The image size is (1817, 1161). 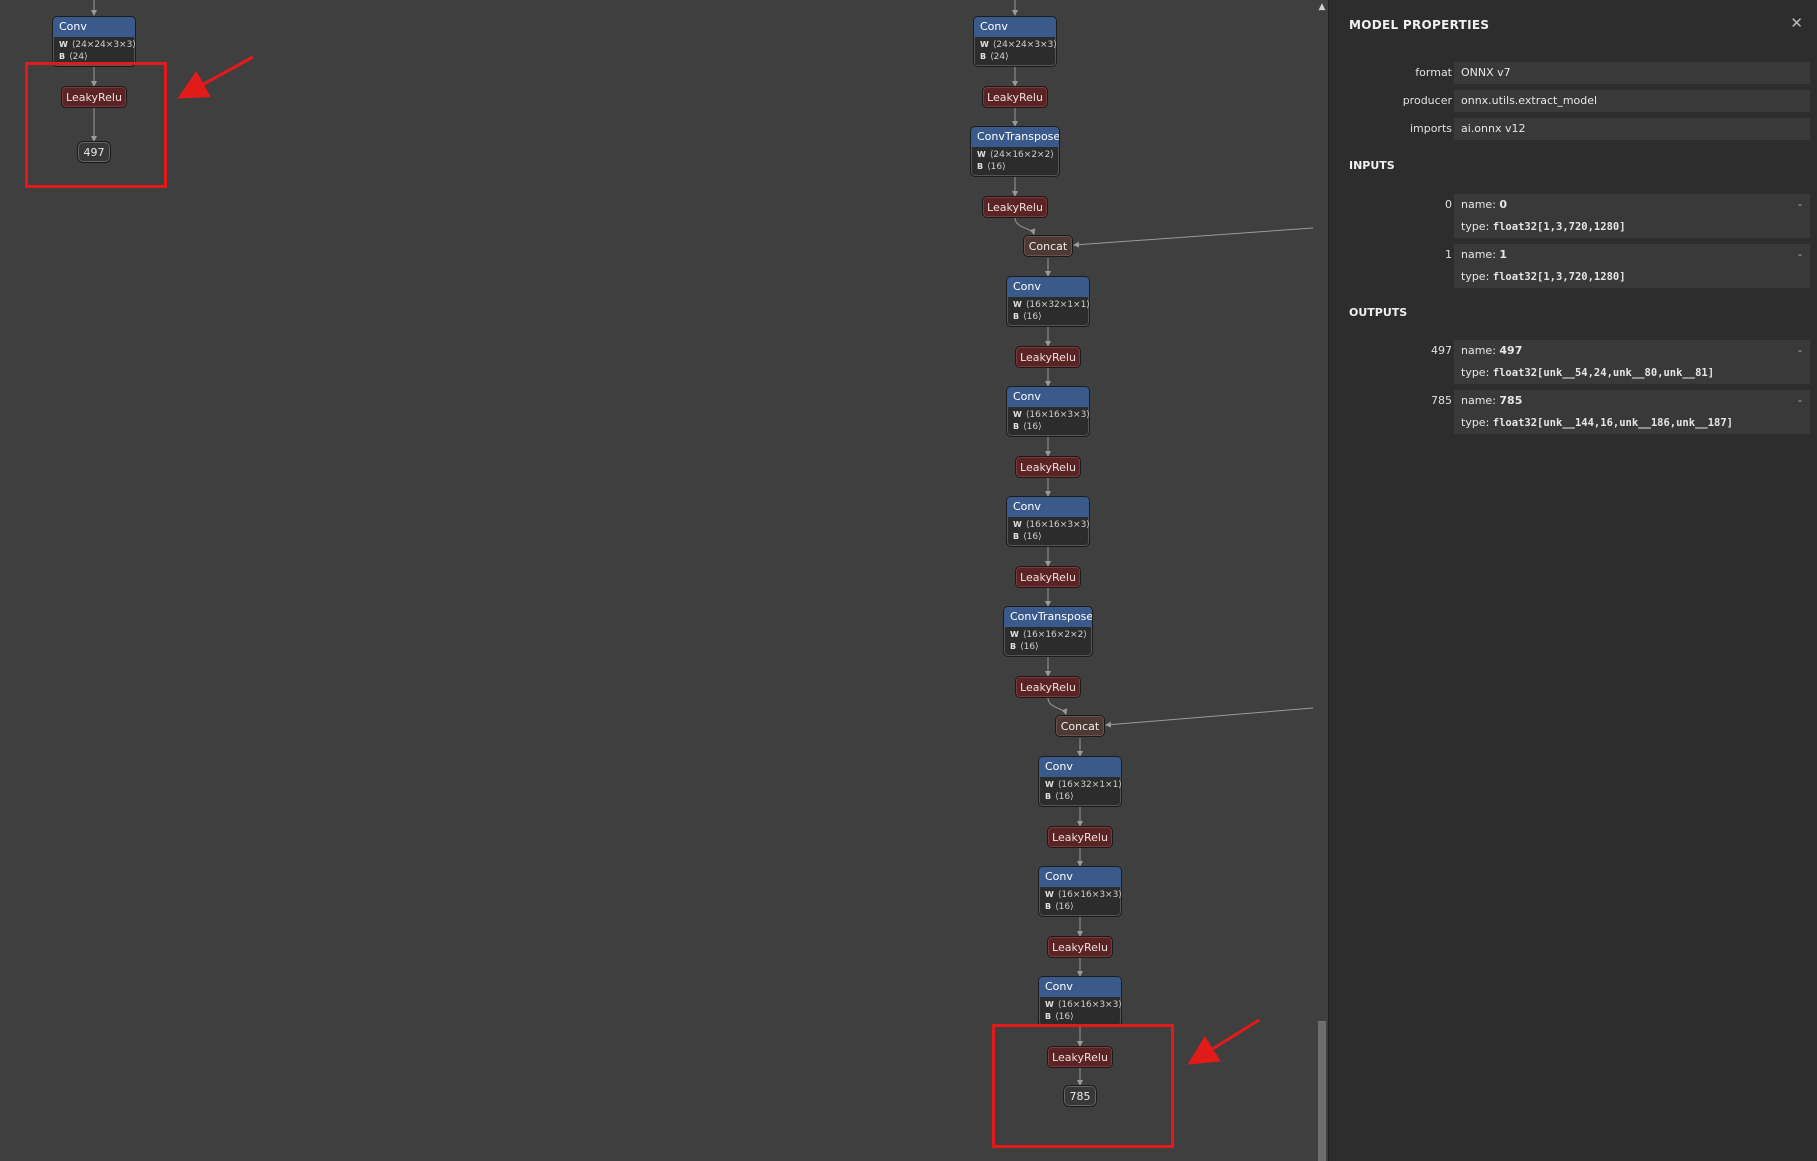 What do you see at coordinates (1322, 7) in the screenshot?
I see `scroll-up-icon: ▲` at bounding box center [1322, 7].